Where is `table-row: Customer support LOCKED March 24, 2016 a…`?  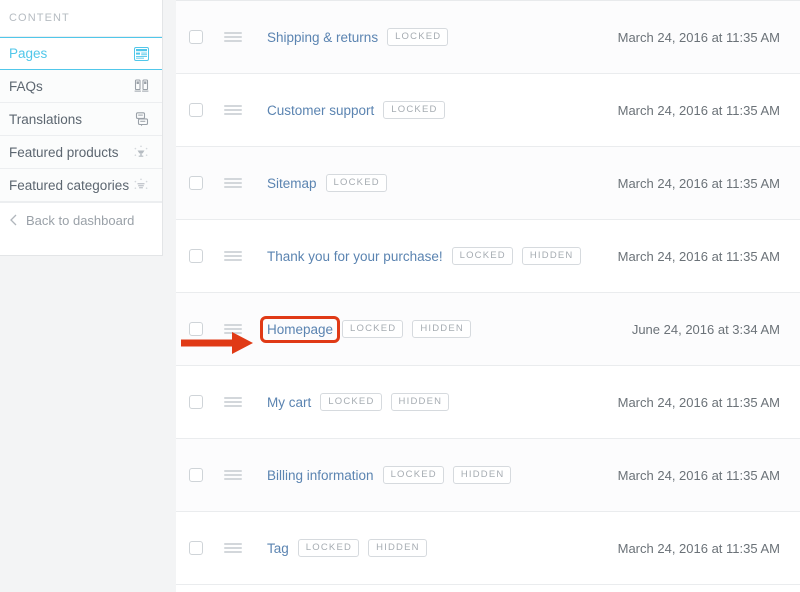 table-row: Customer support LOCKED March 24, 2016 a… is located at coordinates (488, 110).